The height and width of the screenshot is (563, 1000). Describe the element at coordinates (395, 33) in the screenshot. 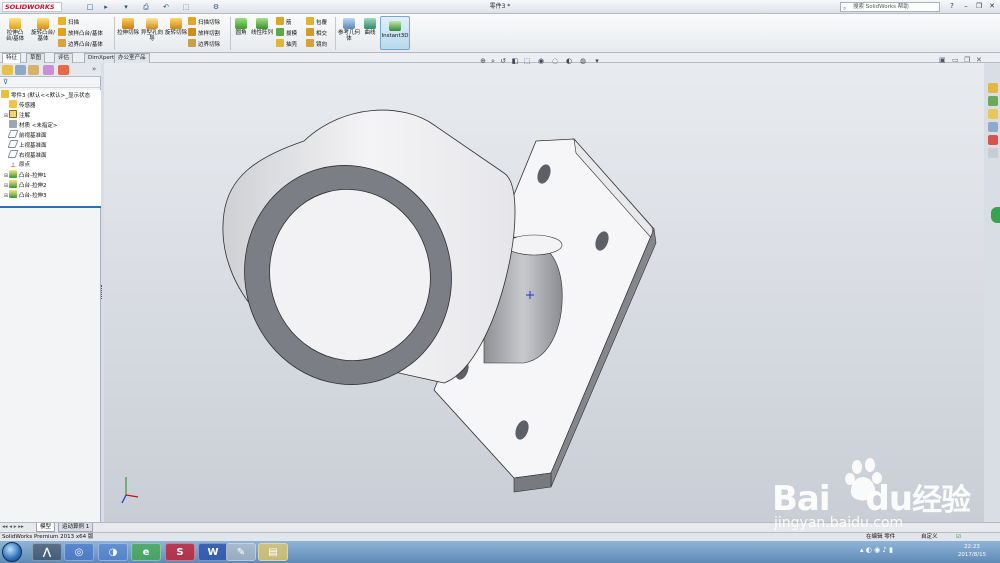

I see `instant3d-button: Instant3D` at that location.